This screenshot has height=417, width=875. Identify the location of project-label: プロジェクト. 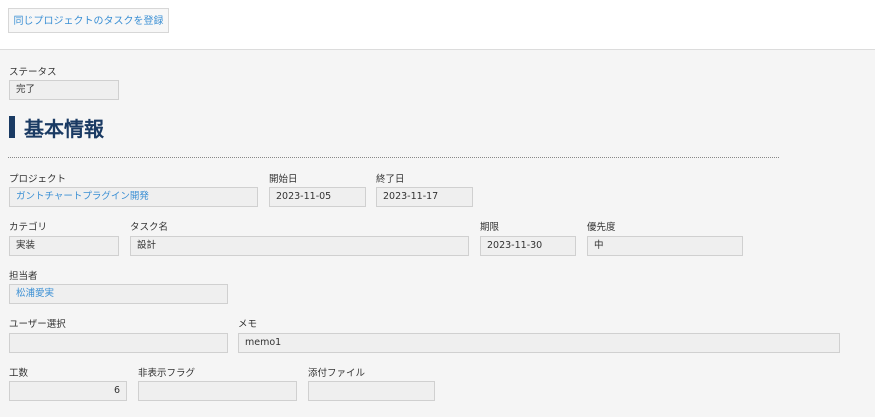
(38, 179).